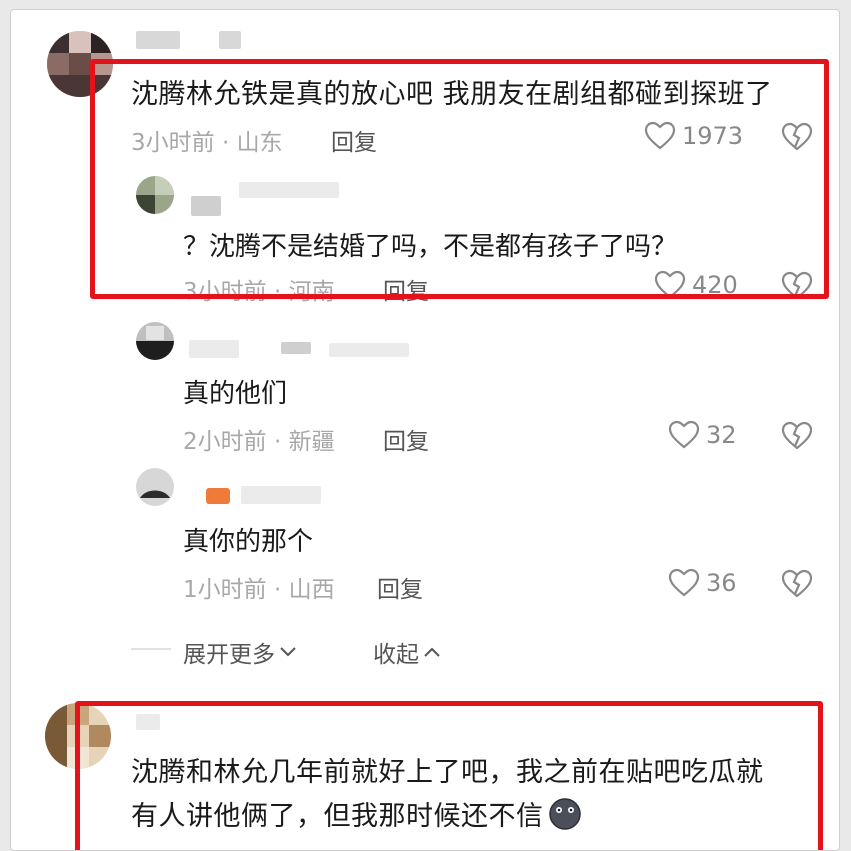  Describe the element at coordinates (288, 652) in the screenshot. I see `chevron-down-icon` at that location.